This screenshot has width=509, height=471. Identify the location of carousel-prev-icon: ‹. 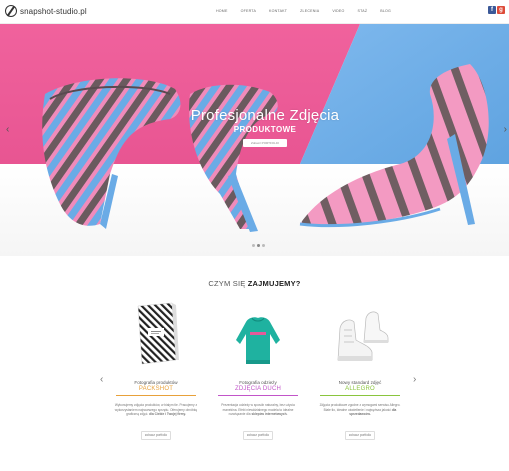
(101, 379).